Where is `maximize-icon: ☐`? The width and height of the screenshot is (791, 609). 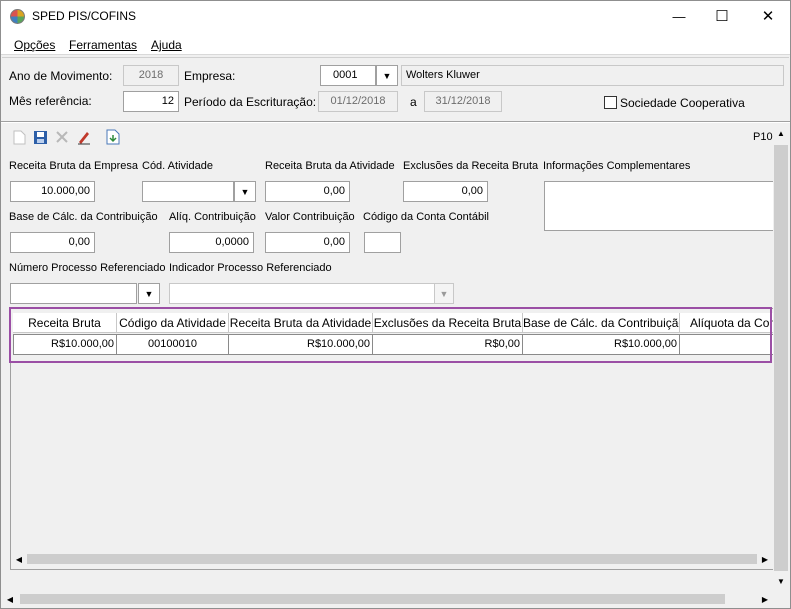
maximize-icon: ☐ is located at coordinates (722, 16).